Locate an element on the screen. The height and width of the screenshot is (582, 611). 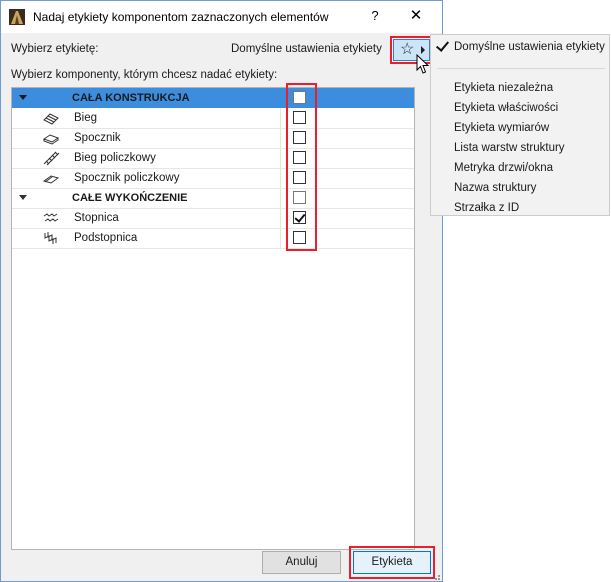
stringer-run-icon is located at coordinates (51, 158).